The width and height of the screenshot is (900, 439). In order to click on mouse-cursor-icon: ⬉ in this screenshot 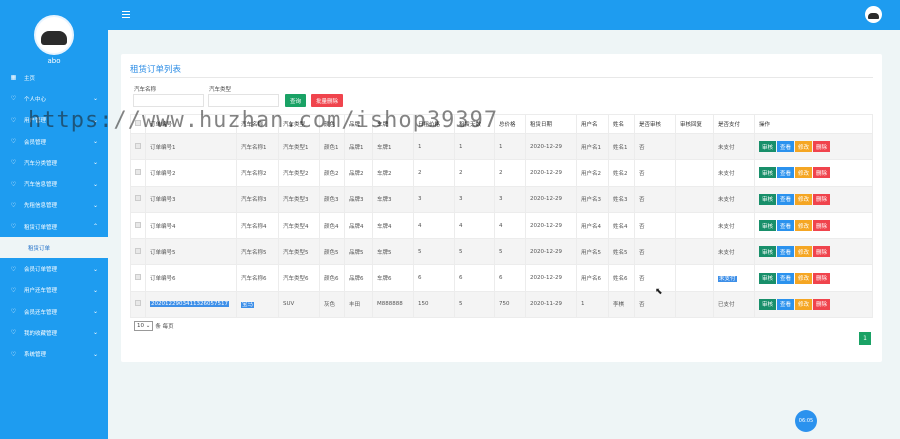, I will do `click(659, 292)`.